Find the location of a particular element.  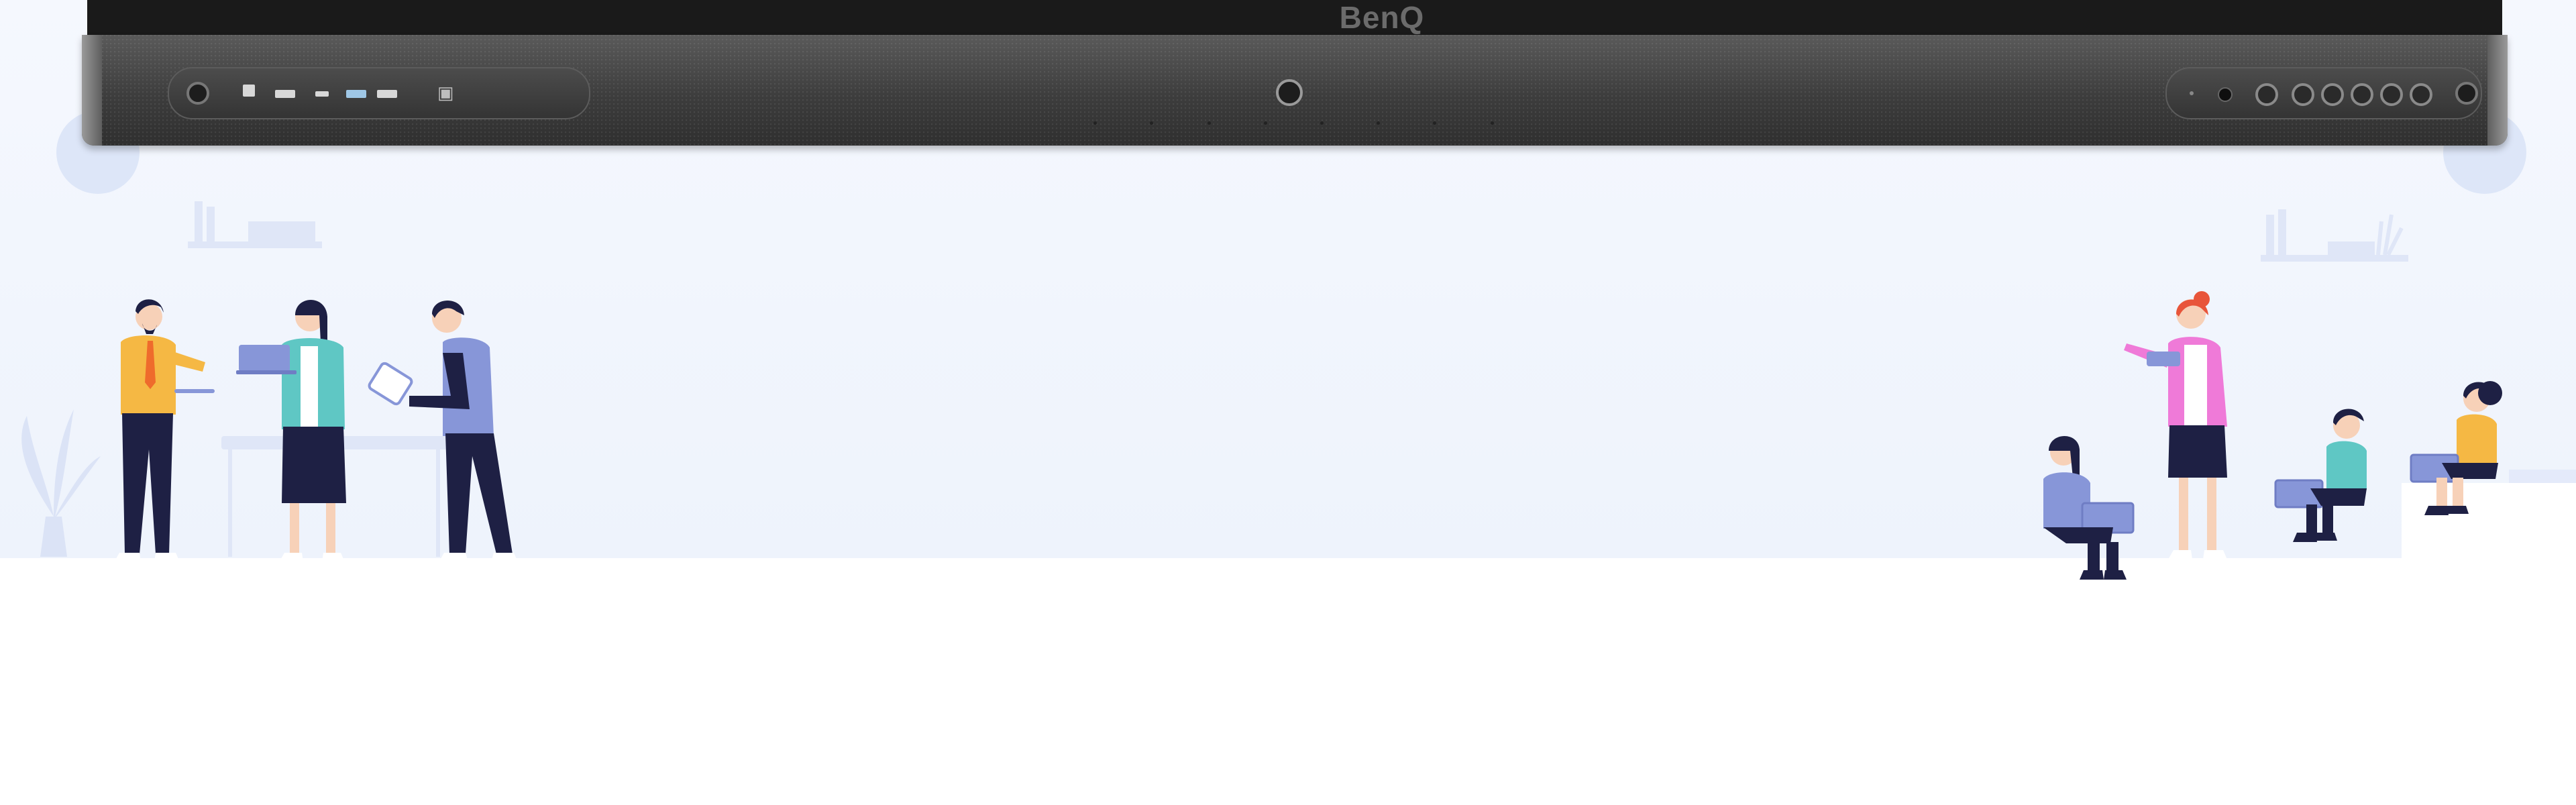

collaboration-illustration-left is located at coordinates (269, 430).